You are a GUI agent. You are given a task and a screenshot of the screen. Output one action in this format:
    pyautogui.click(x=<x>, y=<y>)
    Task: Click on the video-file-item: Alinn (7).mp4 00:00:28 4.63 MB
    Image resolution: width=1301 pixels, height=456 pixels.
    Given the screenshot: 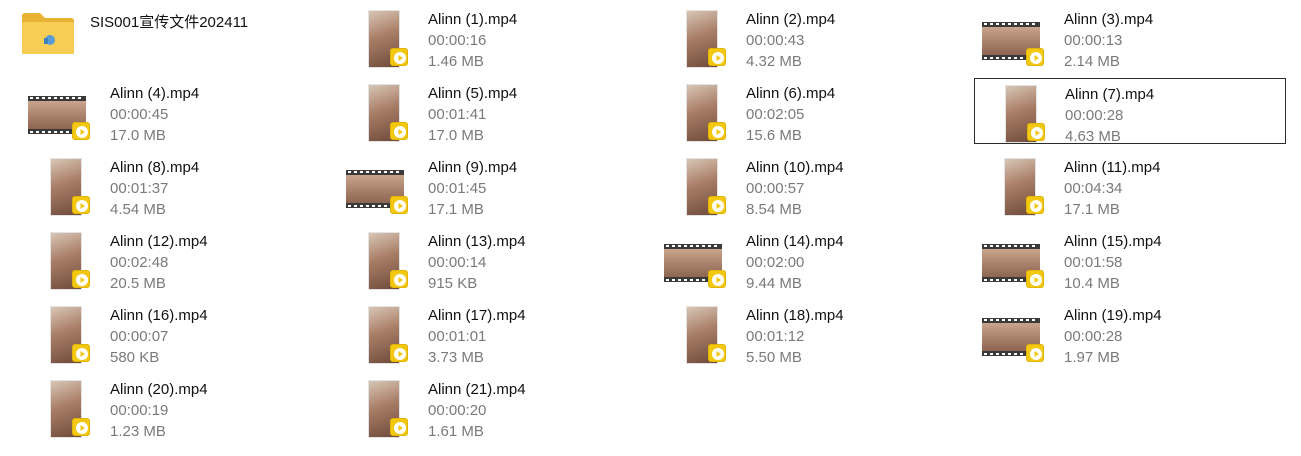 What is the action you would take?
    pyautogui.click(x=1130, y=111)
    